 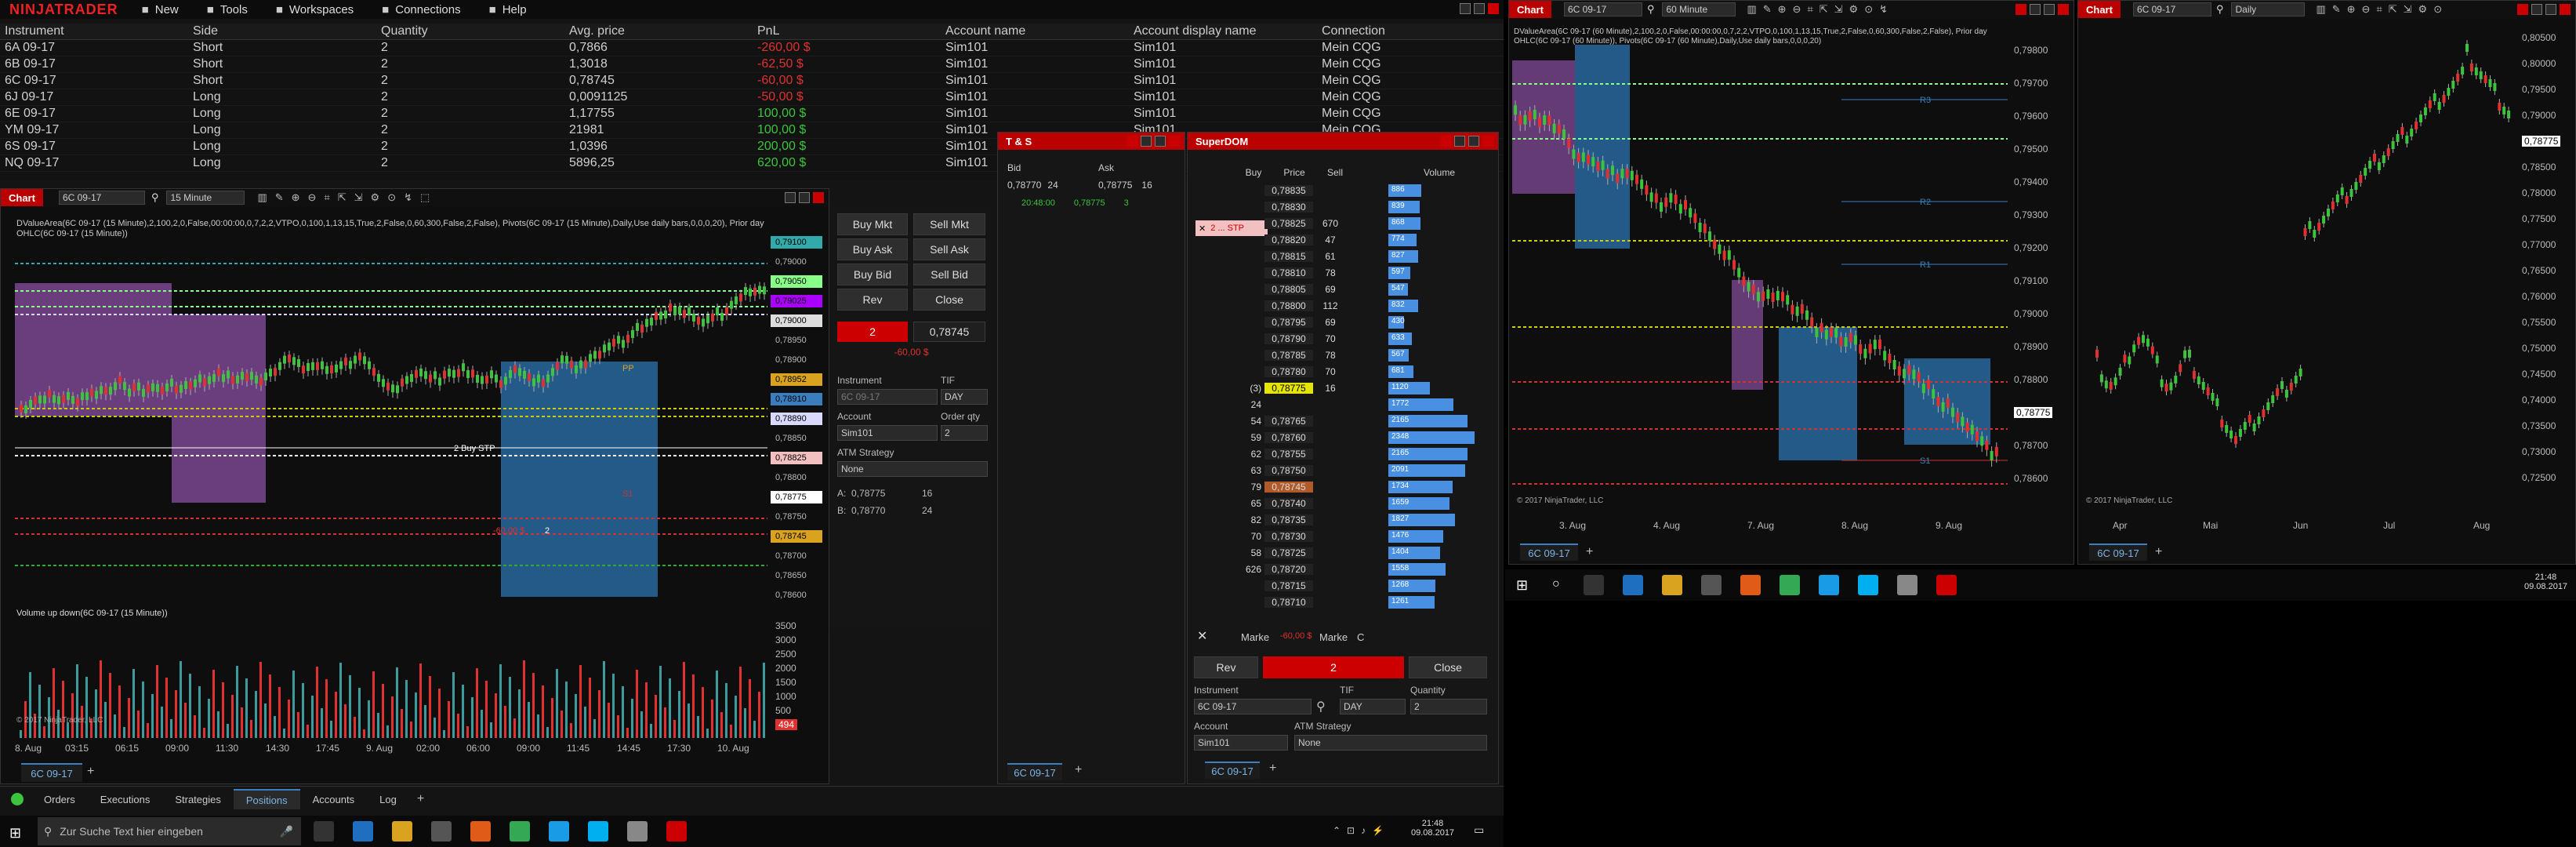 What do you see at coordinates (282, 31) in the screenshot?
I see `column-header: Side` at bounding box center [282, 31].